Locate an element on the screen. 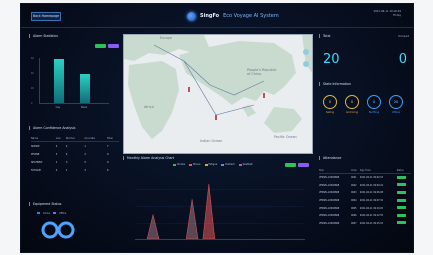 The image size is (433, 255). legend-label: Seatbelt is located at coordinates (247, 164).